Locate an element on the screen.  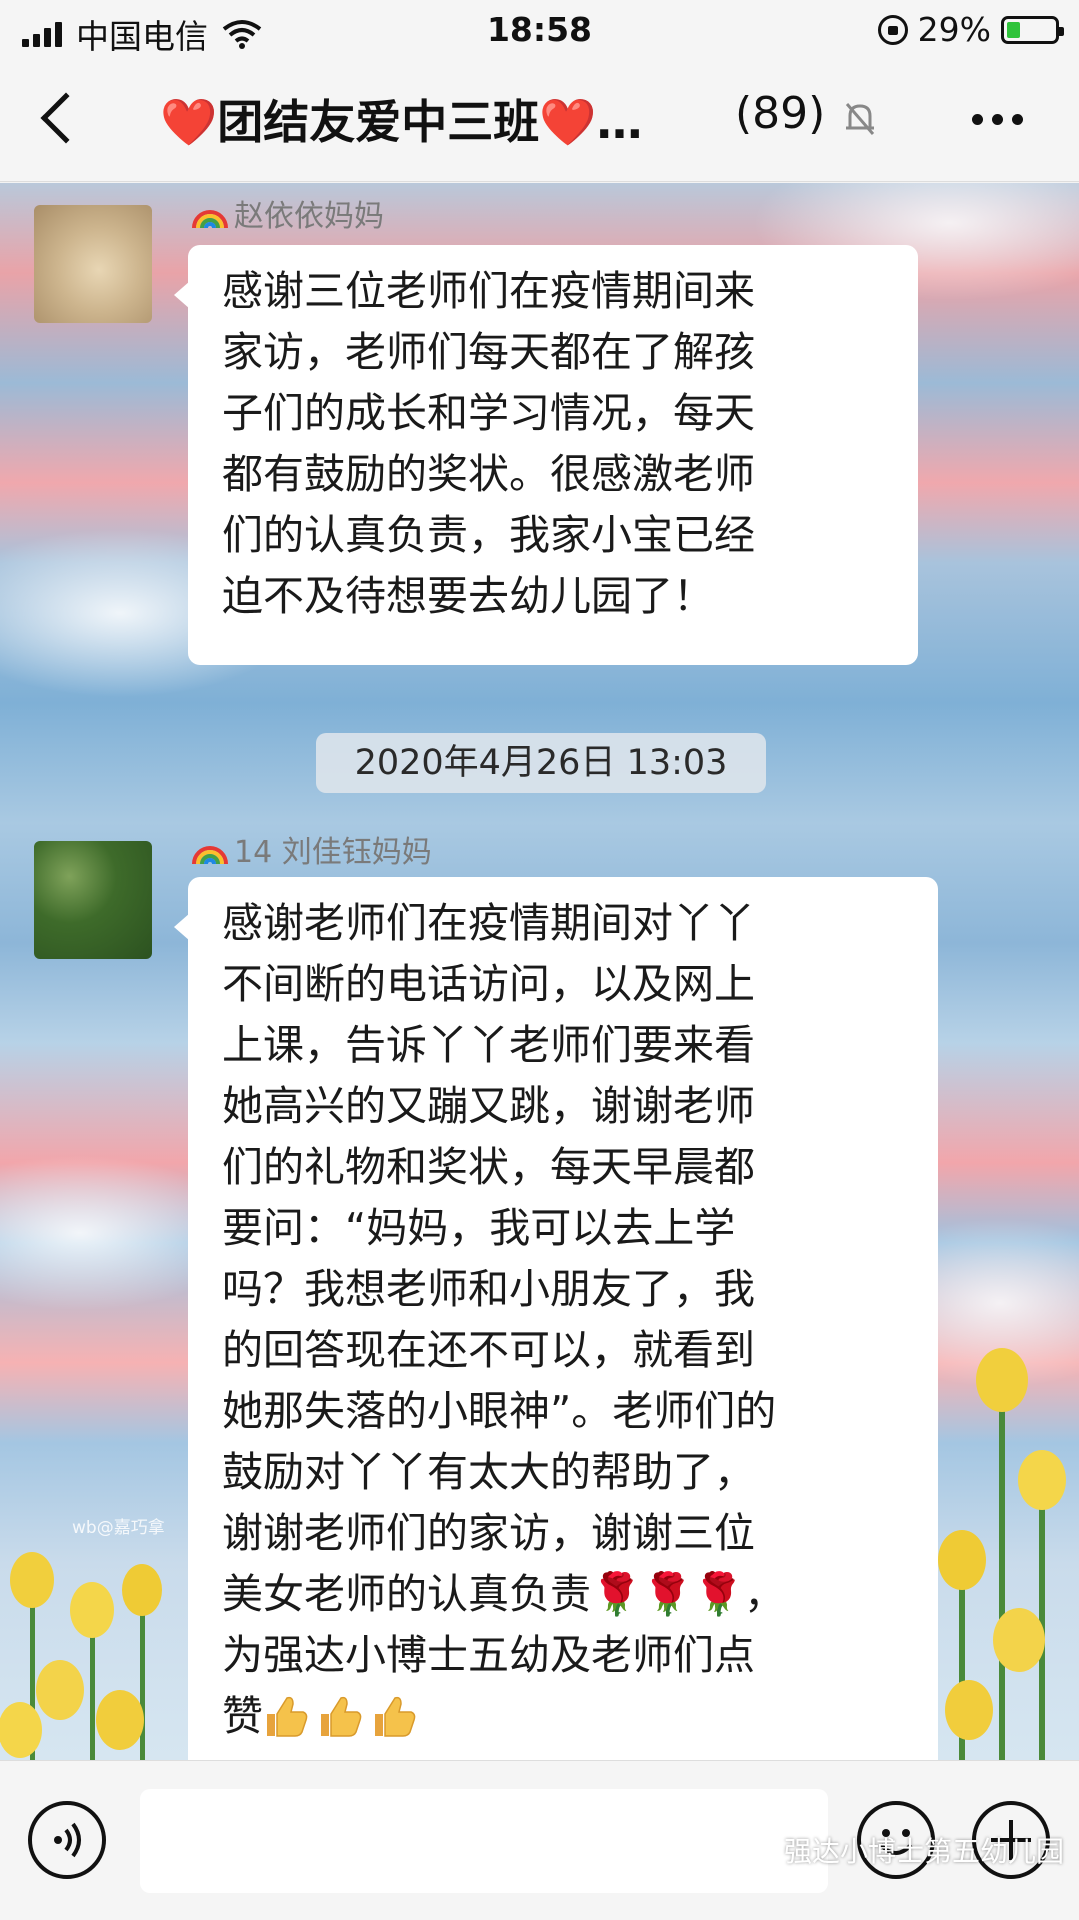
timestamp-badge: 2020年4月26日 13:03 is located at coordinates (541, 763).